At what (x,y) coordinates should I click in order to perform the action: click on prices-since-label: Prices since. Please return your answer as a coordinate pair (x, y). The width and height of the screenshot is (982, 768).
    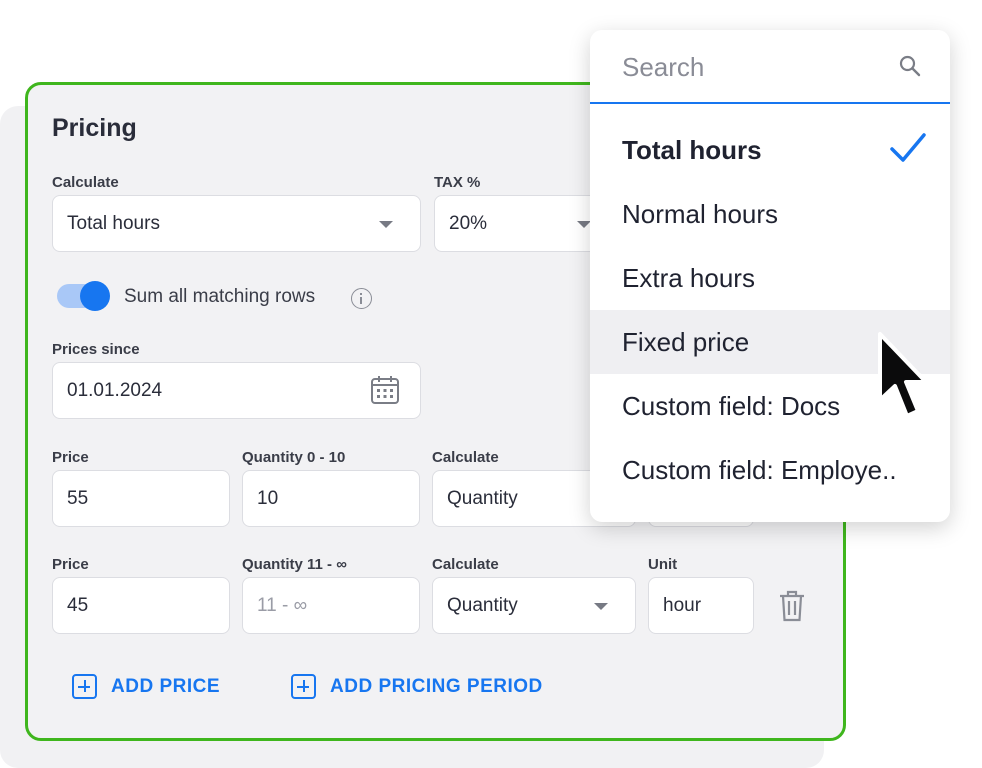
    Looking at the image, I should click on (96, 349).